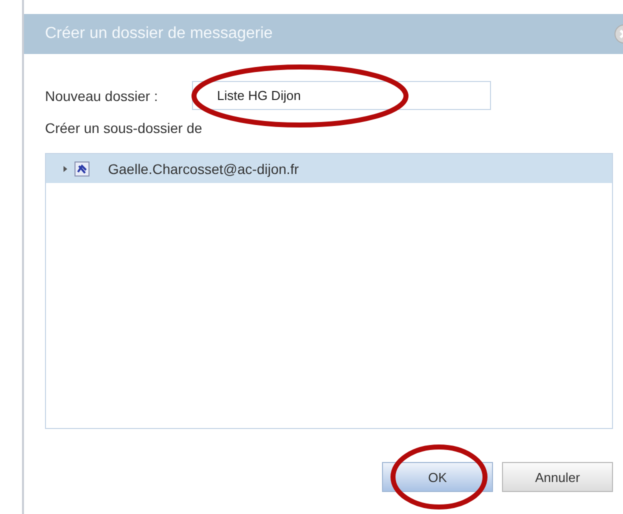 The width and height of the screenshot is (623, 514). Describe the element at coordinates (437, 477) in the screenshot. I see `ok-button: OK` at that location.